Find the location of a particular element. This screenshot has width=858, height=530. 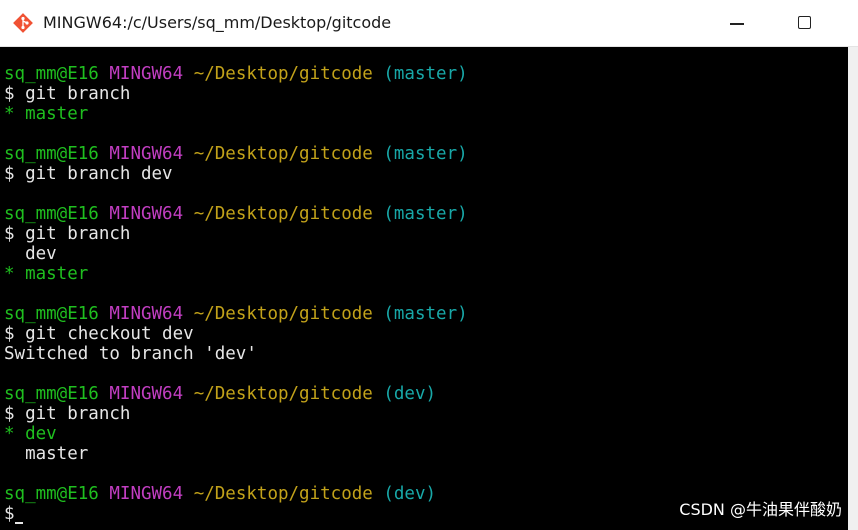

text-cursor is located at coordinates (18, 523).